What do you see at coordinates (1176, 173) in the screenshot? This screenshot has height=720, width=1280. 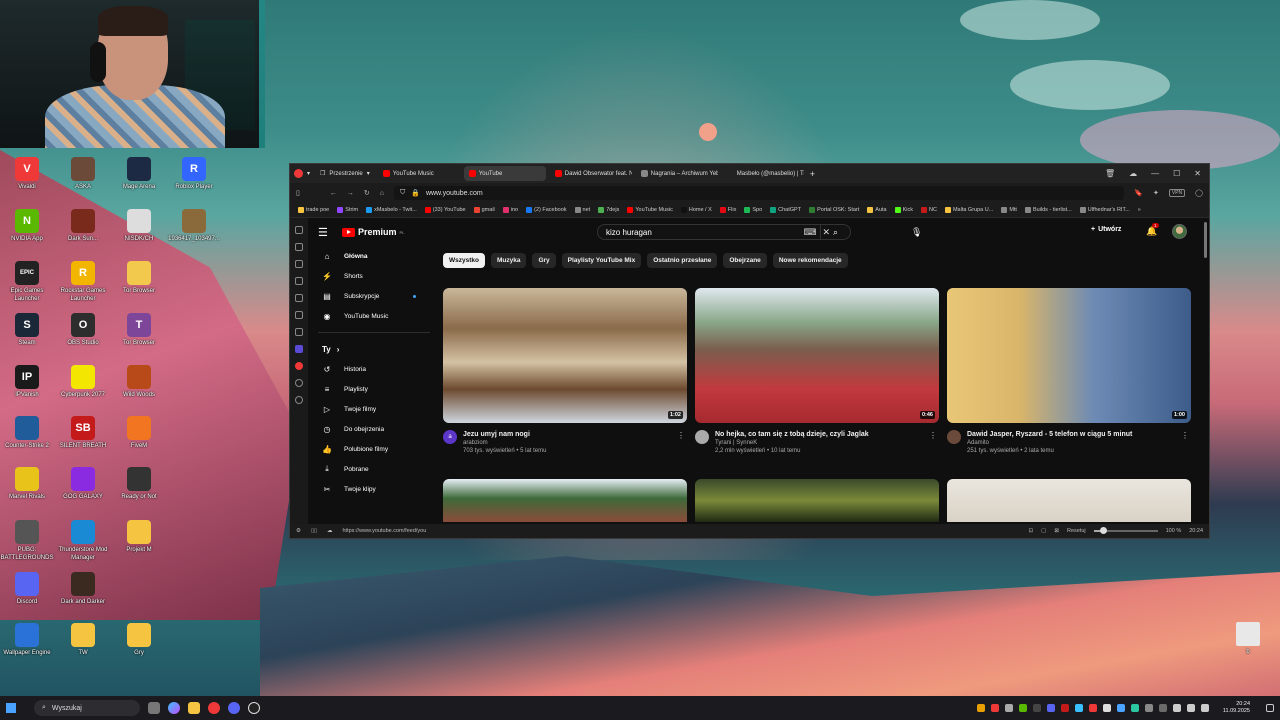 I see `maximize-button: ☐` at bounding box center [1176, 173].